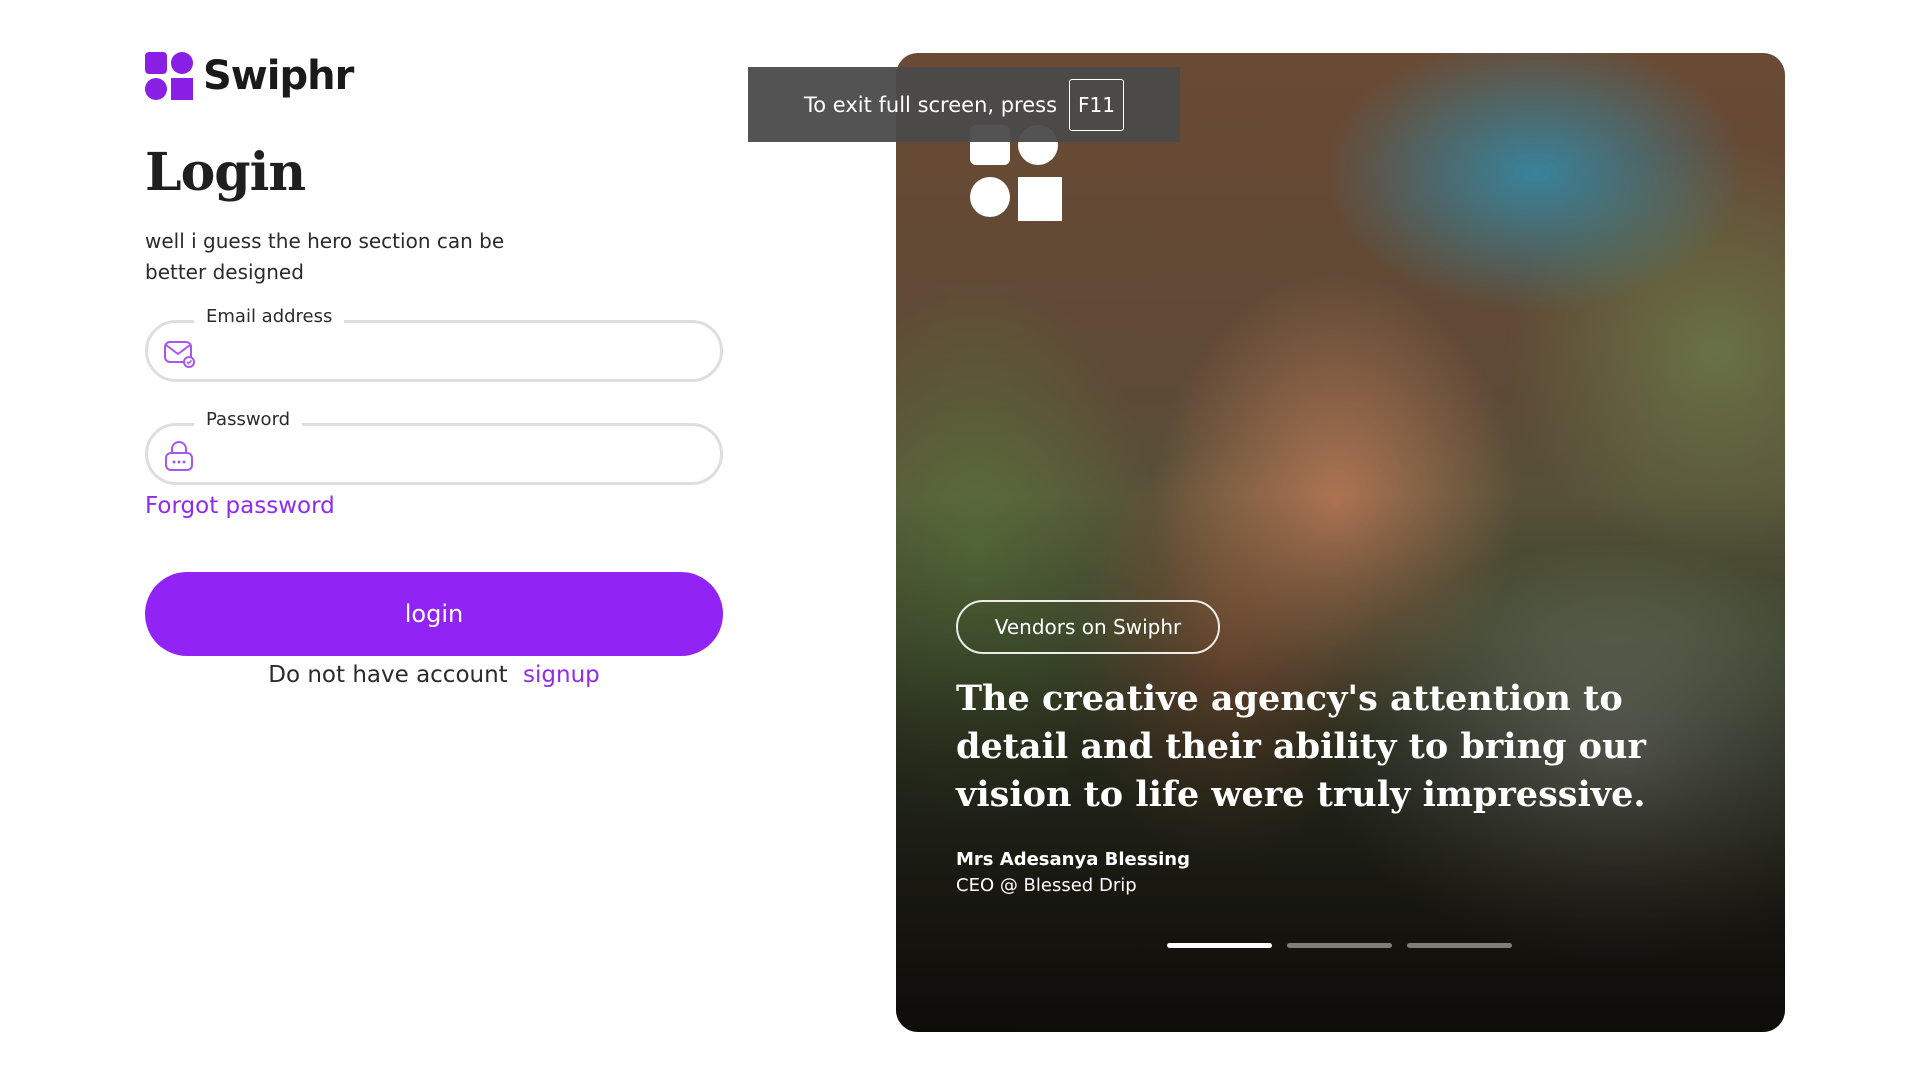 The width and height of the screenshot is (1920, 1080). What do you see at coordinates (248, 420) in the screenshot?
I see `password-field-label: Password` at bounding box center [248, 420].